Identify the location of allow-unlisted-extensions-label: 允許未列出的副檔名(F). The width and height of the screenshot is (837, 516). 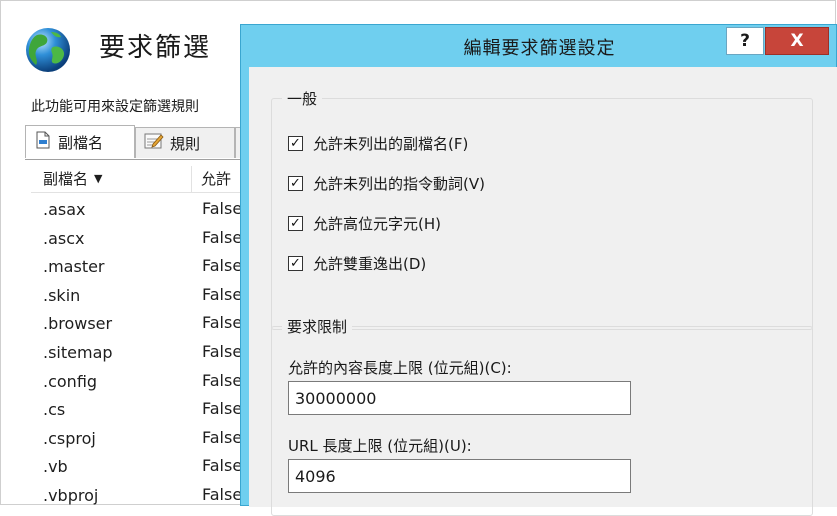
(391, 144).